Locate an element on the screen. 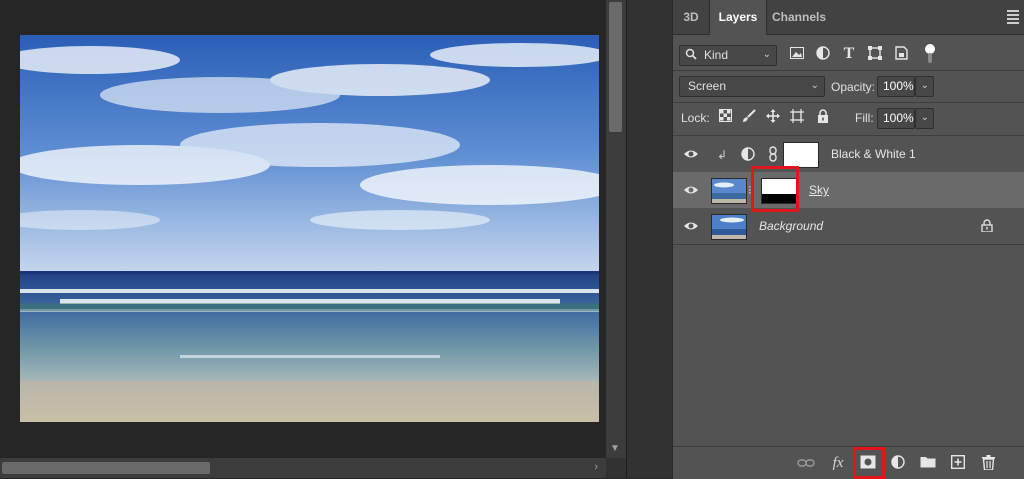 This screenshot has height=479, width=1024. blend-mode-value: Screen is located at coordinates (707, 86).